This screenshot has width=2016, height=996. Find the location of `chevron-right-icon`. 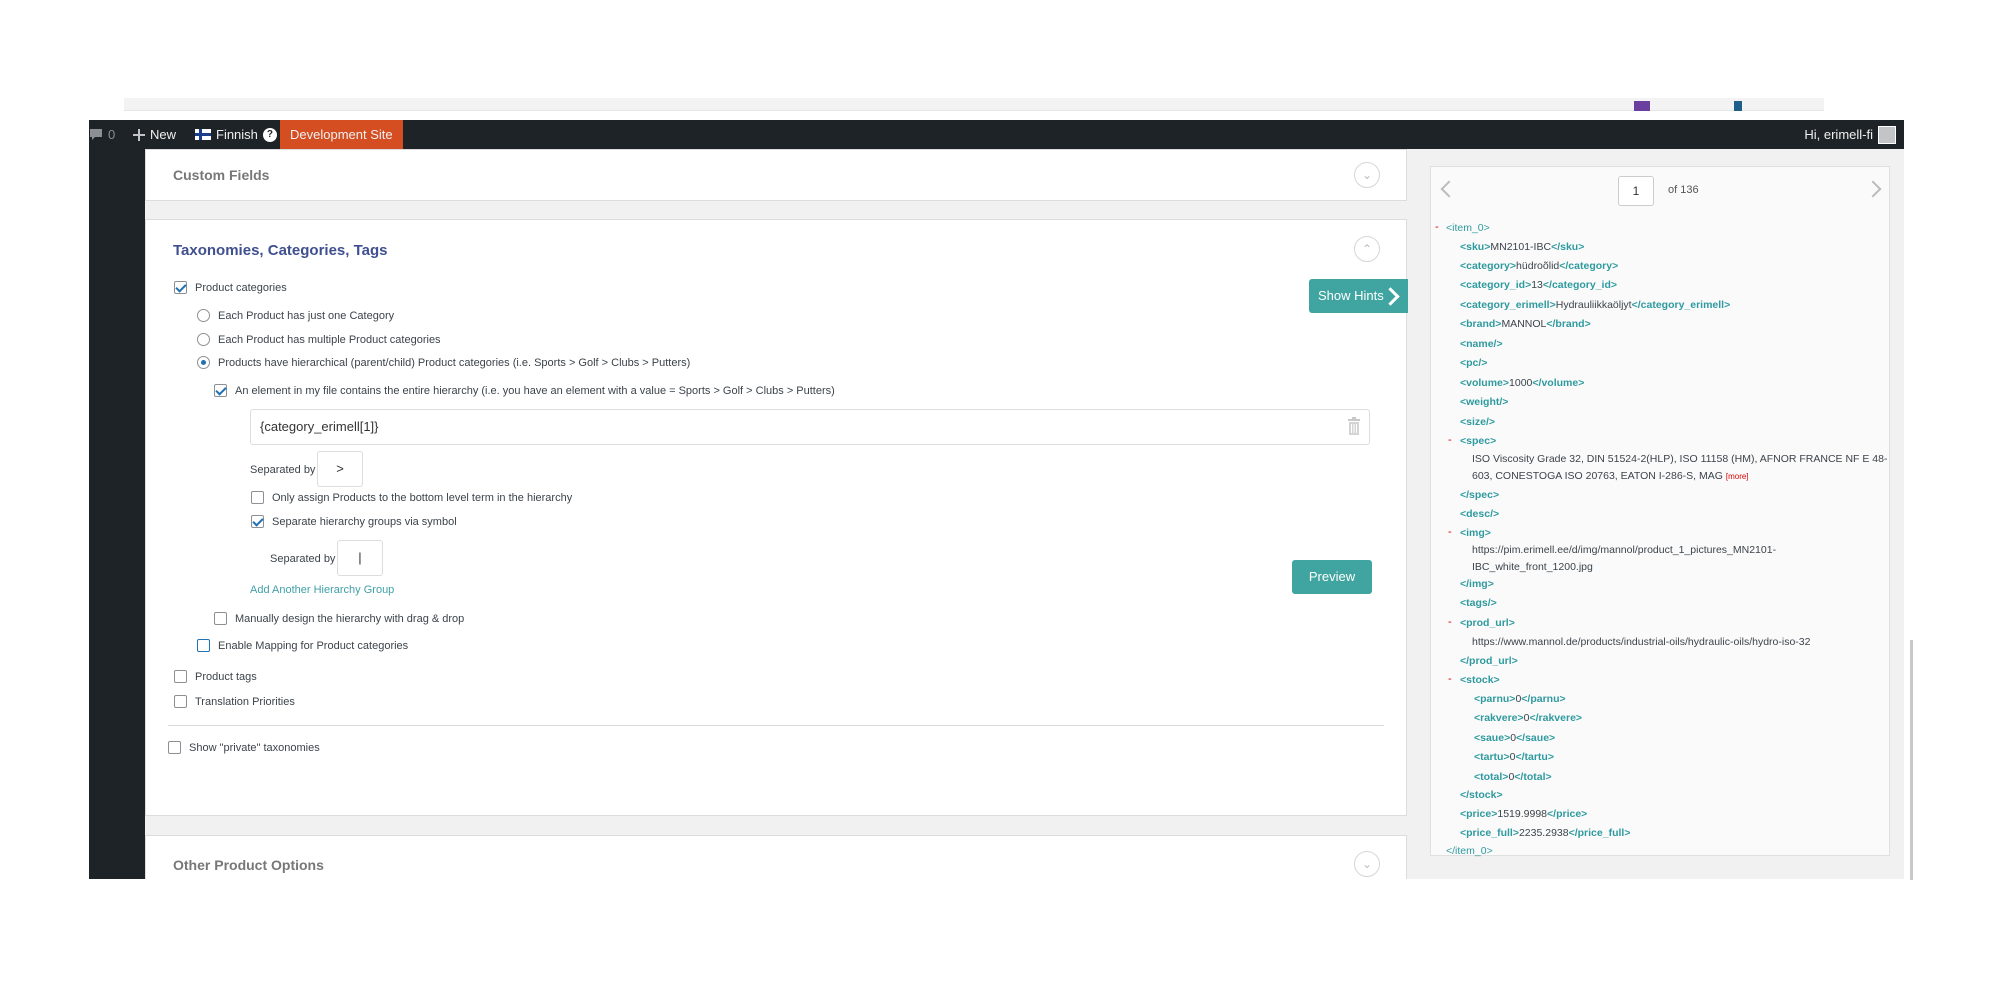

chevron-right-icon is located at coordinates (1390, 296).